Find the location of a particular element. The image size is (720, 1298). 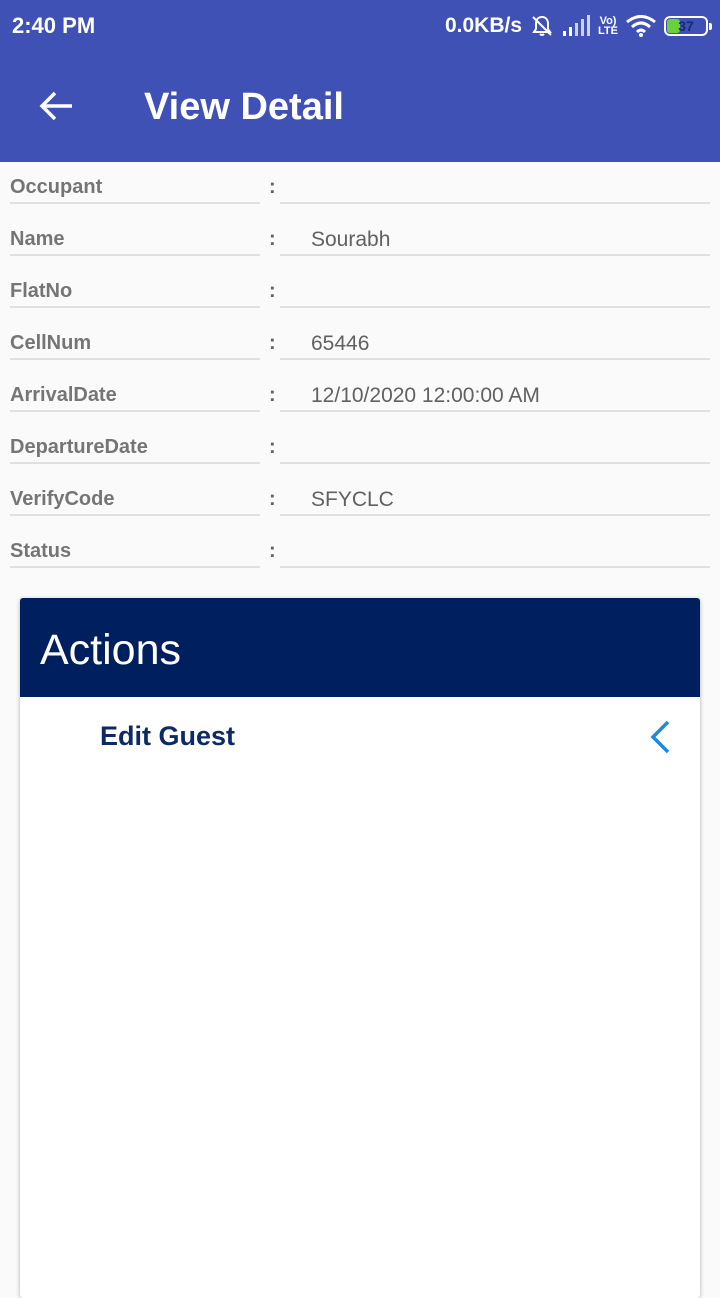

app-bar: View Detail is located at coordinates (360, 107).